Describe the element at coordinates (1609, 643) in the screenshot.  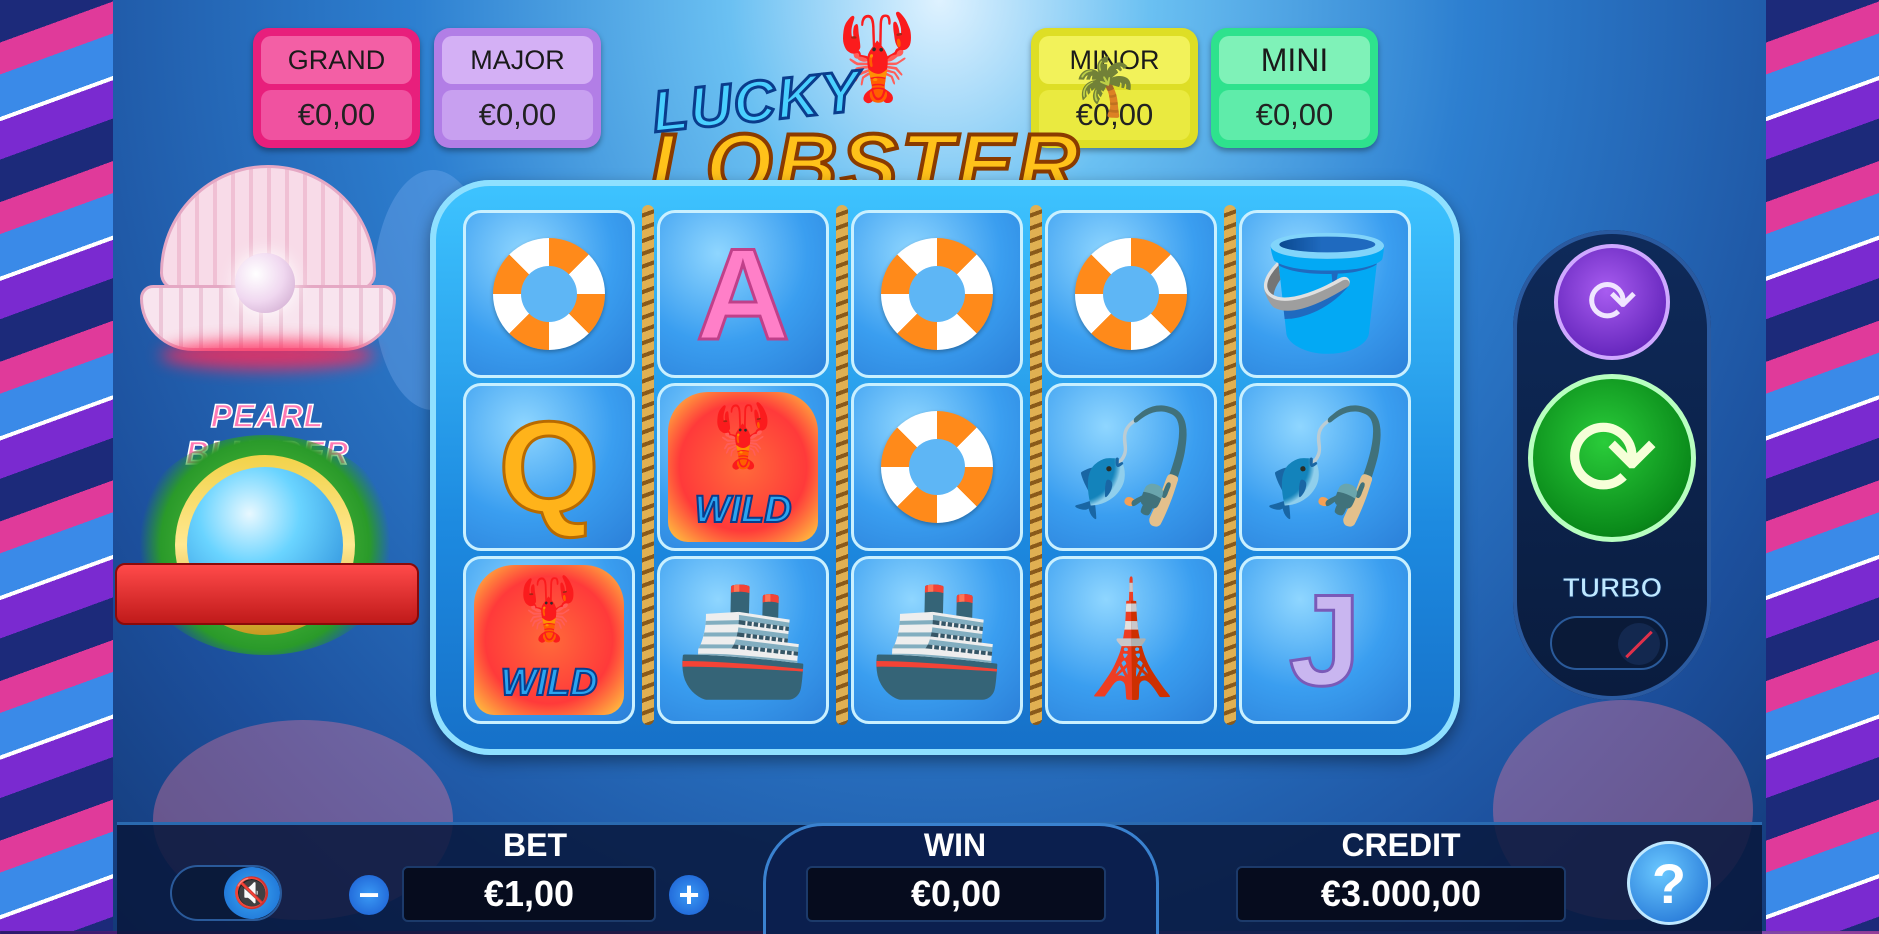
I see `turbo-toggle` at that location.